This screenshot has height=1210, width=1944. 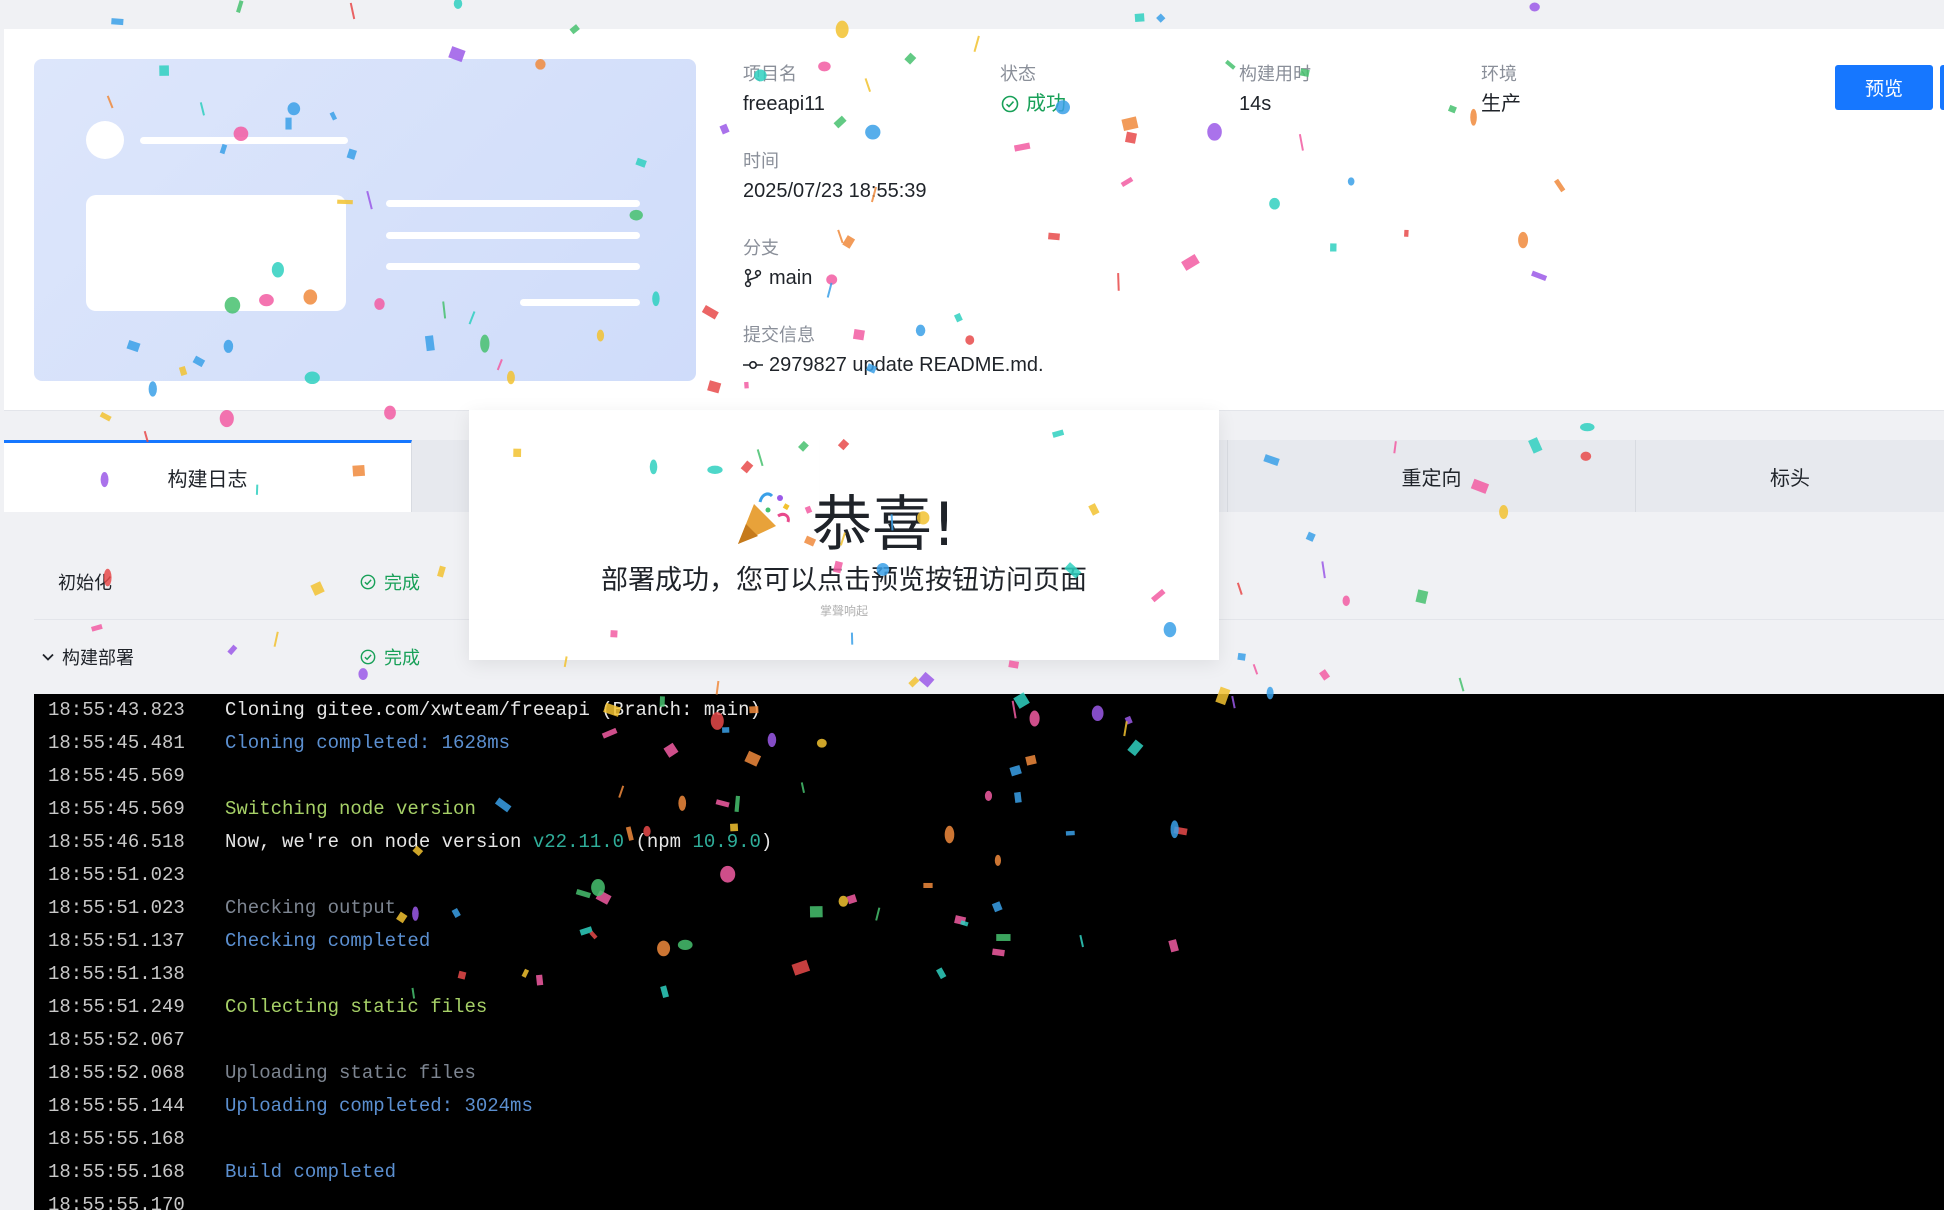 What do you see at coordinates (1501, 104) in the screenshot?
I see `environment-value: 生产` at bounding box center [1501, 104].